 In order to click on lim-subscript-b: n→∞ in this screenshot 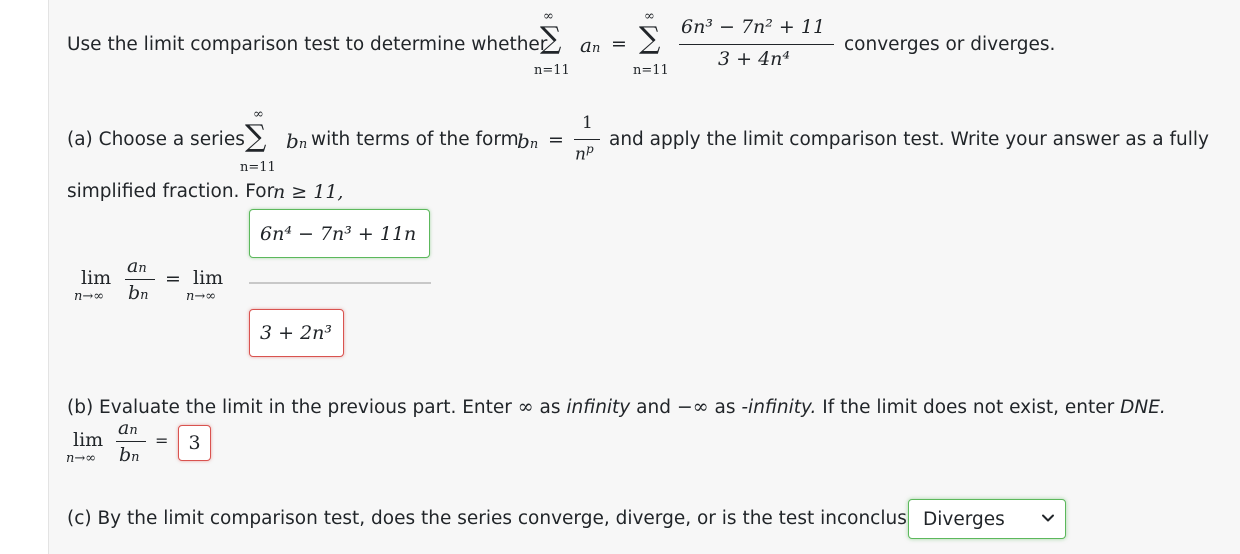, I will do `click(81, 458)`.